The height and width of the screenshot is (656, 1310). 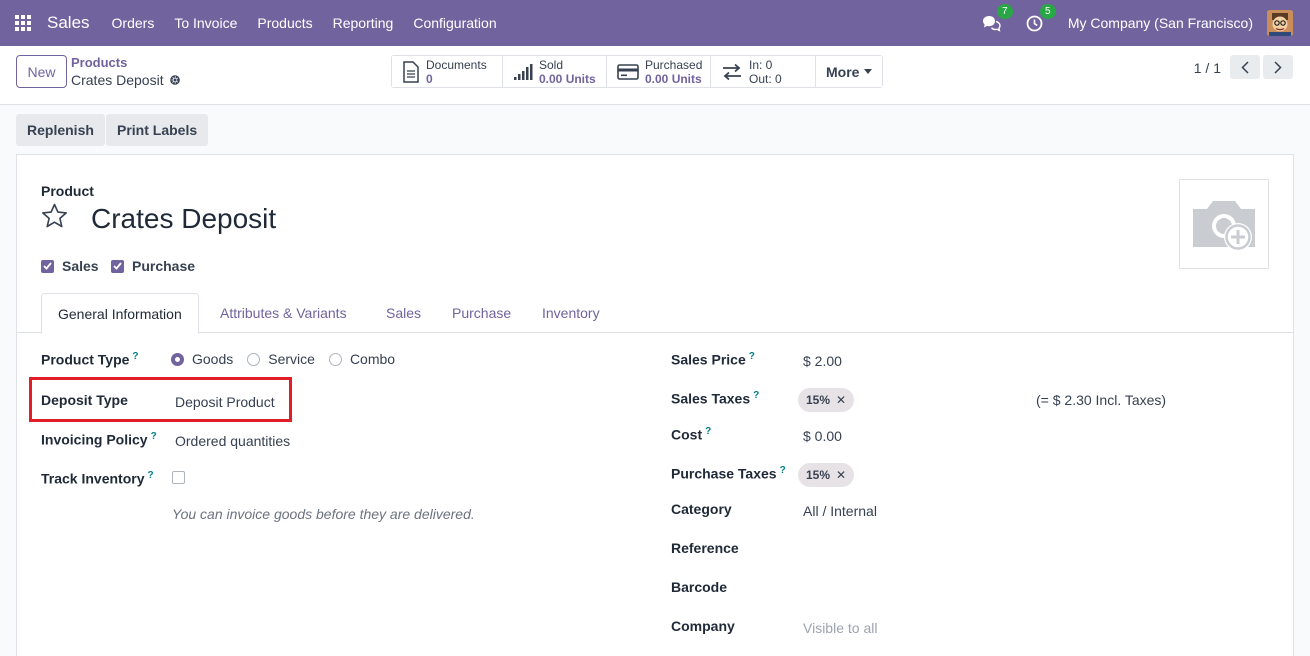 What do you see at coordinates (403, 313) in the screenshot?
I see `tab-sales: Sales` at bounding box center [403, 313].